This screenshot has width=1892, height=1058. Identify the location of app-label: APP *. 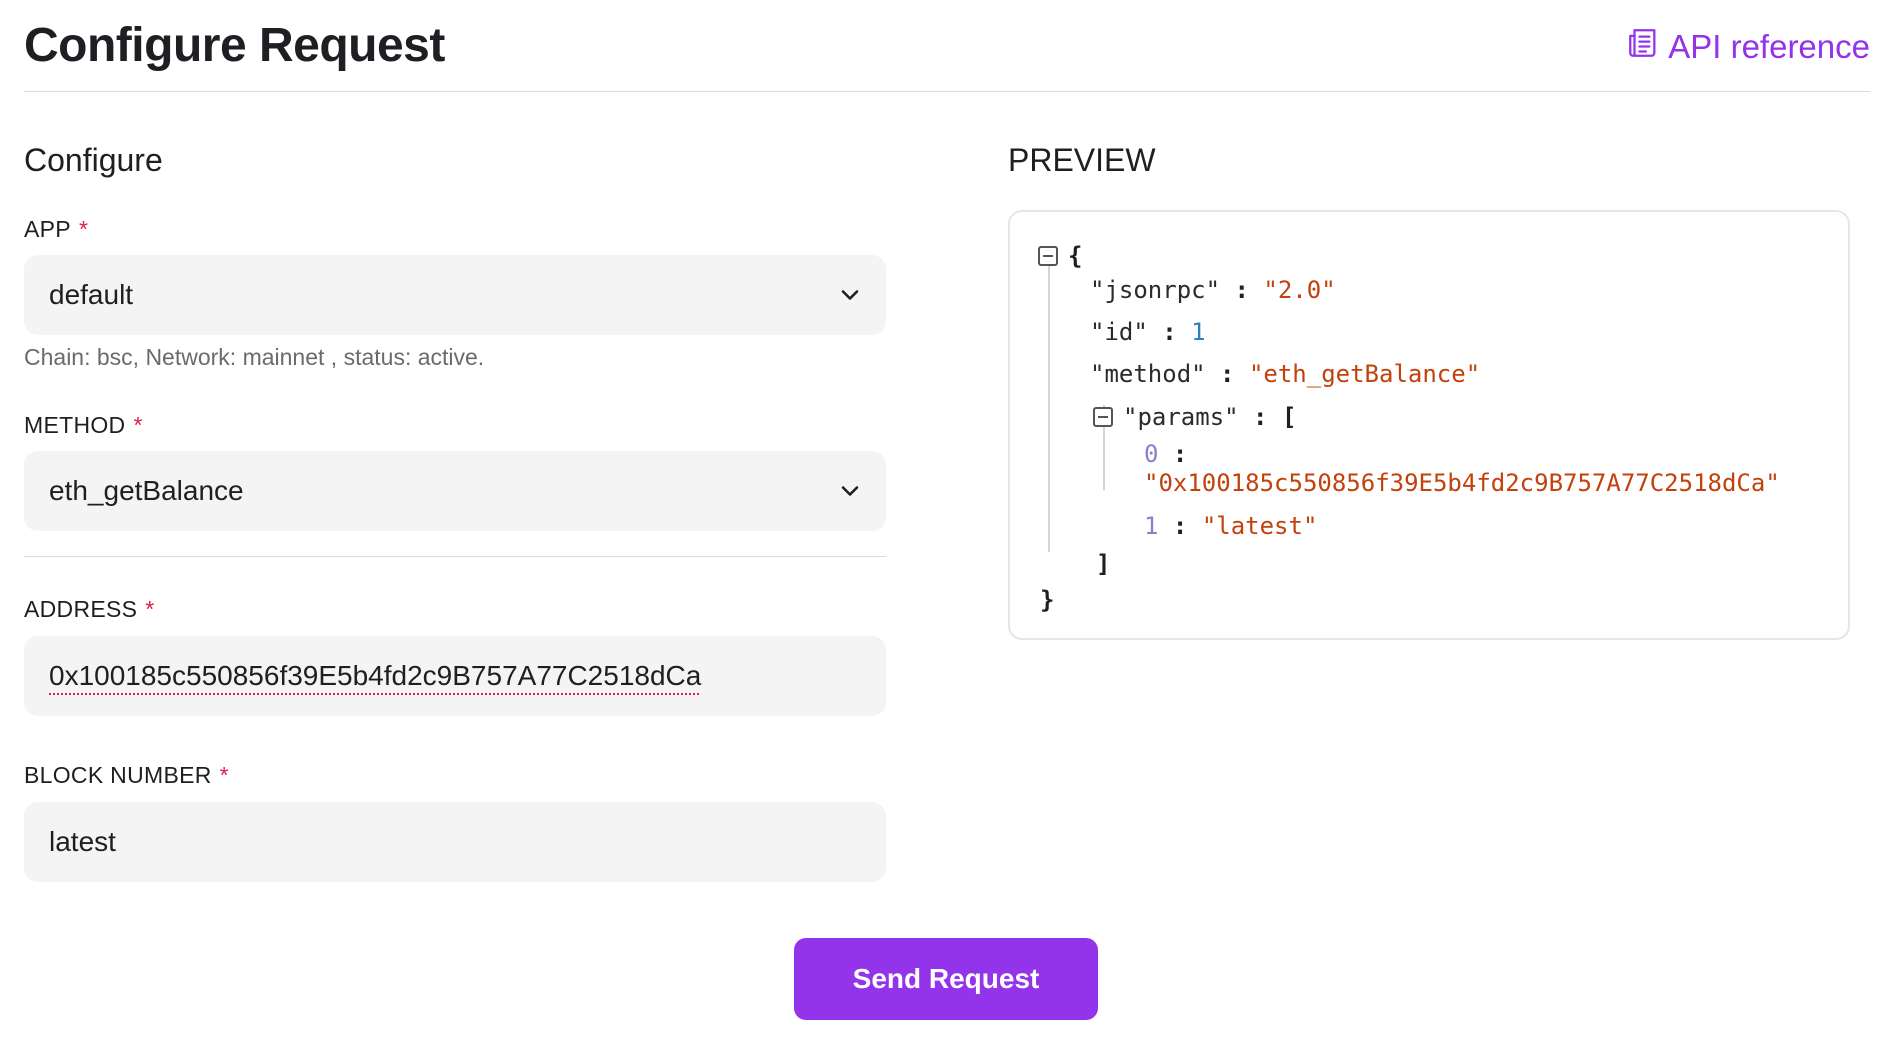
(56, 229).